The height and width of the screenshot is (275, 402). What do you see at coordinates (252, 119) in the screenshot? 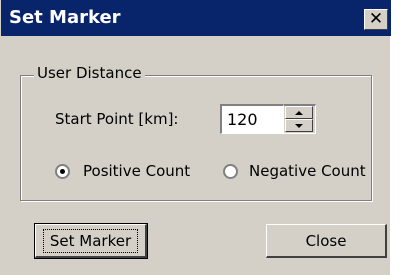
I see `start-point-input: 120` at bounding box center [252, 119].